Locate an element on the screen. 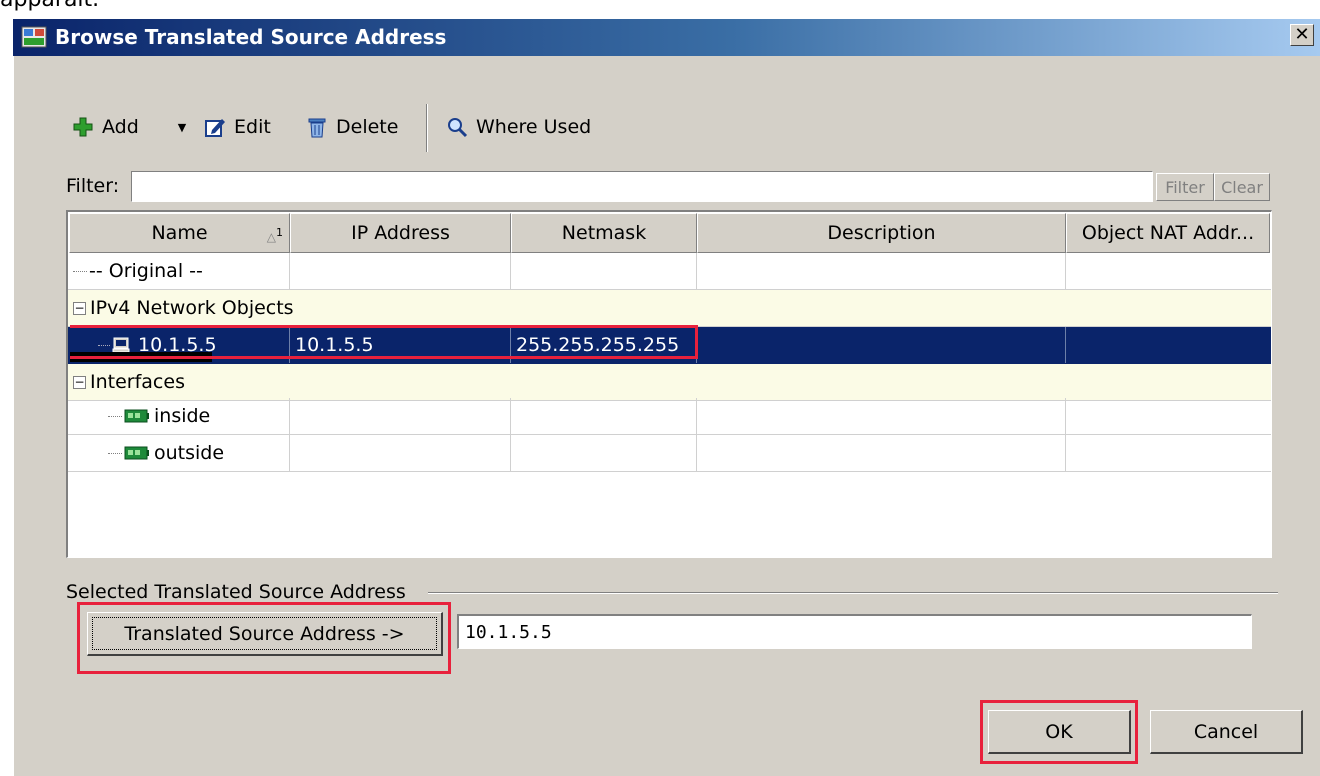  trash-icon is located at coordinates (317, 128).